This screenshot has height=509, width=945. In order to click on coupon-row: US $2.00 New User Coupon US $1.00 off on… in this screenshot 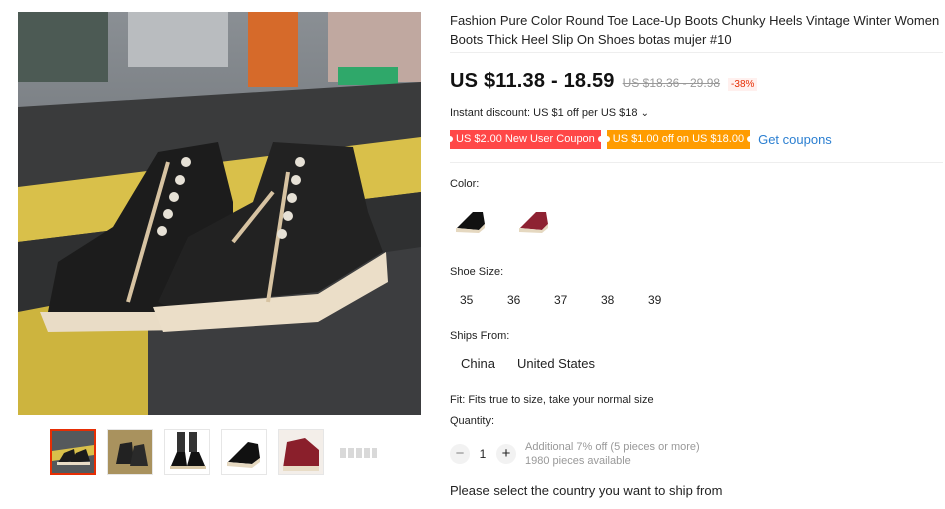, I will do `click(639, 139)`.